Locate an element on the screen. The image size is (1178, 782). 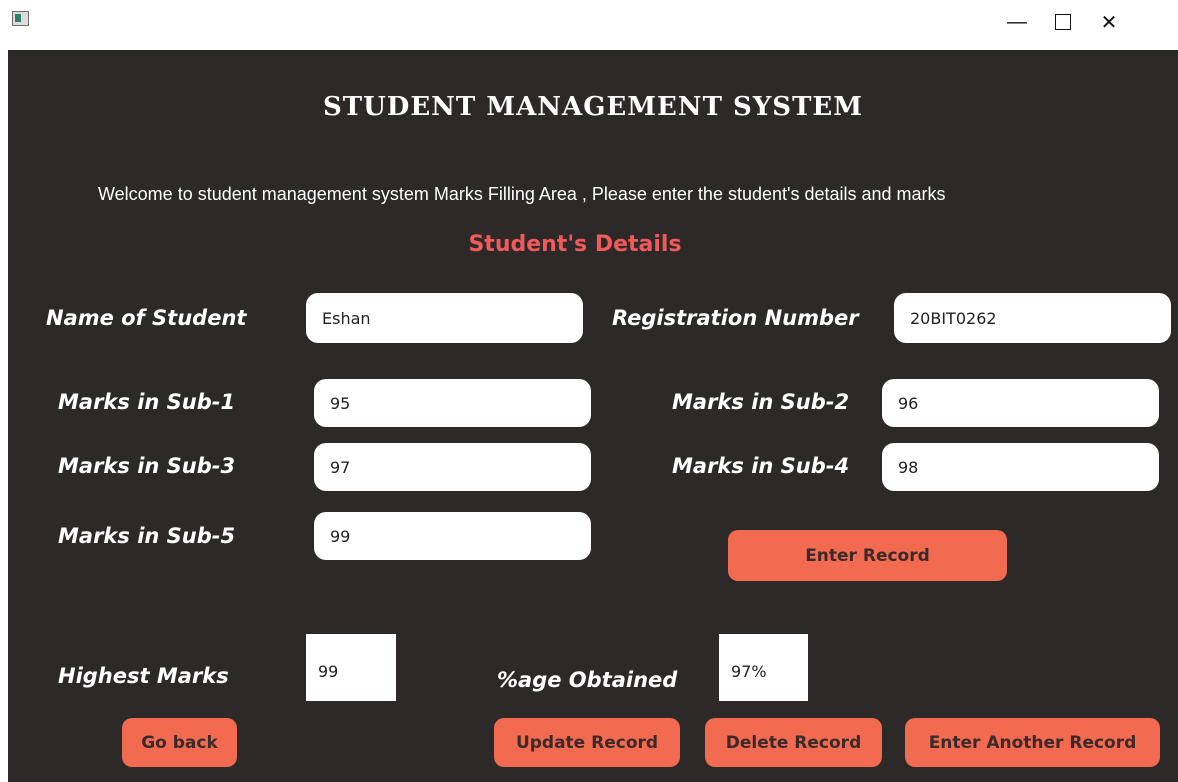
close-icon: ✕ is located at coordinates (1109, 22).